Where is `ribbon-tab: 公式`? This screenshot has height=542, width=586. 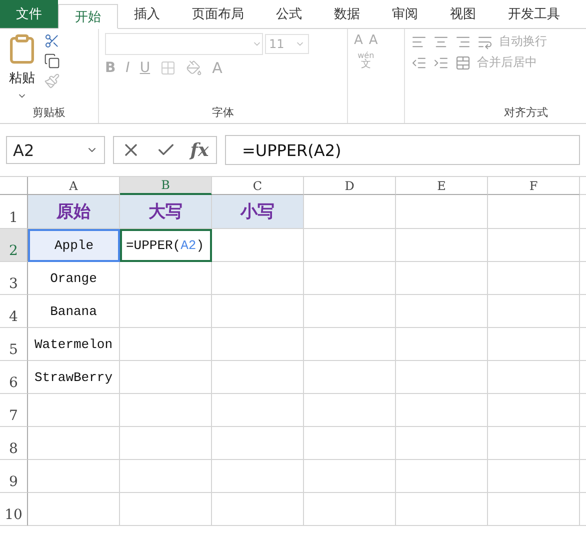 ribbon-tab: 公式 is located at coordinates (289, 14).